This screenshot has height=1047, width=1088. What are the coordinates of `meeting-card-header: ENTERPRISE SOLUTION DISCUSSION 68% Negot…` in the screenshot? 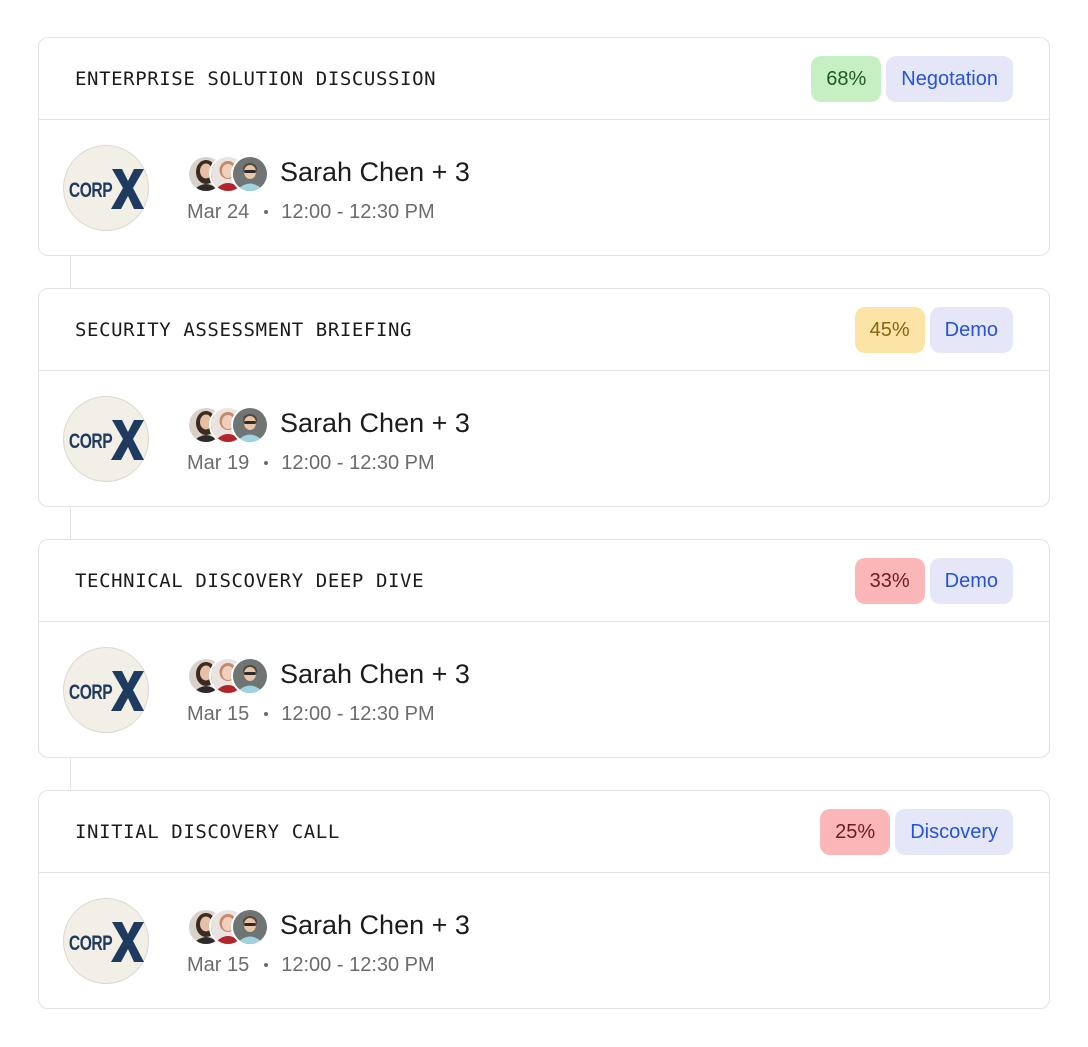 It's located at (544, 79).